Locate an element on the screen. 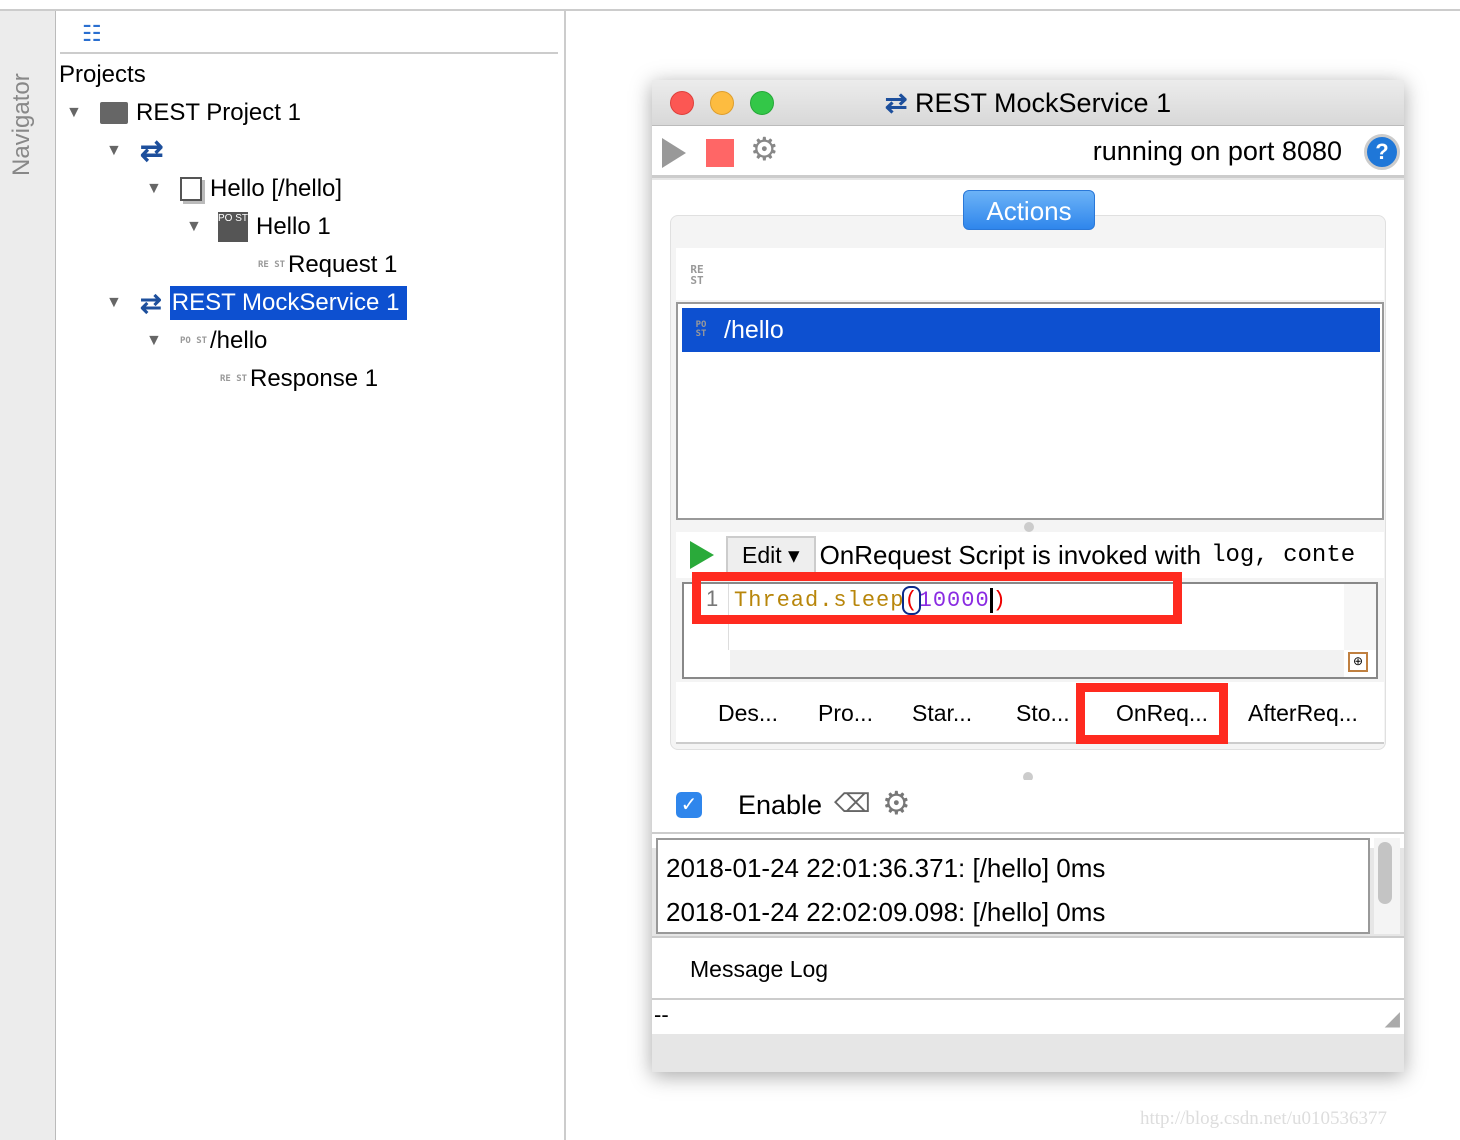 This screenshot has height=1140, width=1460. script-description: OnRequest Script is invoked with is located at coordinates (1010, 554).